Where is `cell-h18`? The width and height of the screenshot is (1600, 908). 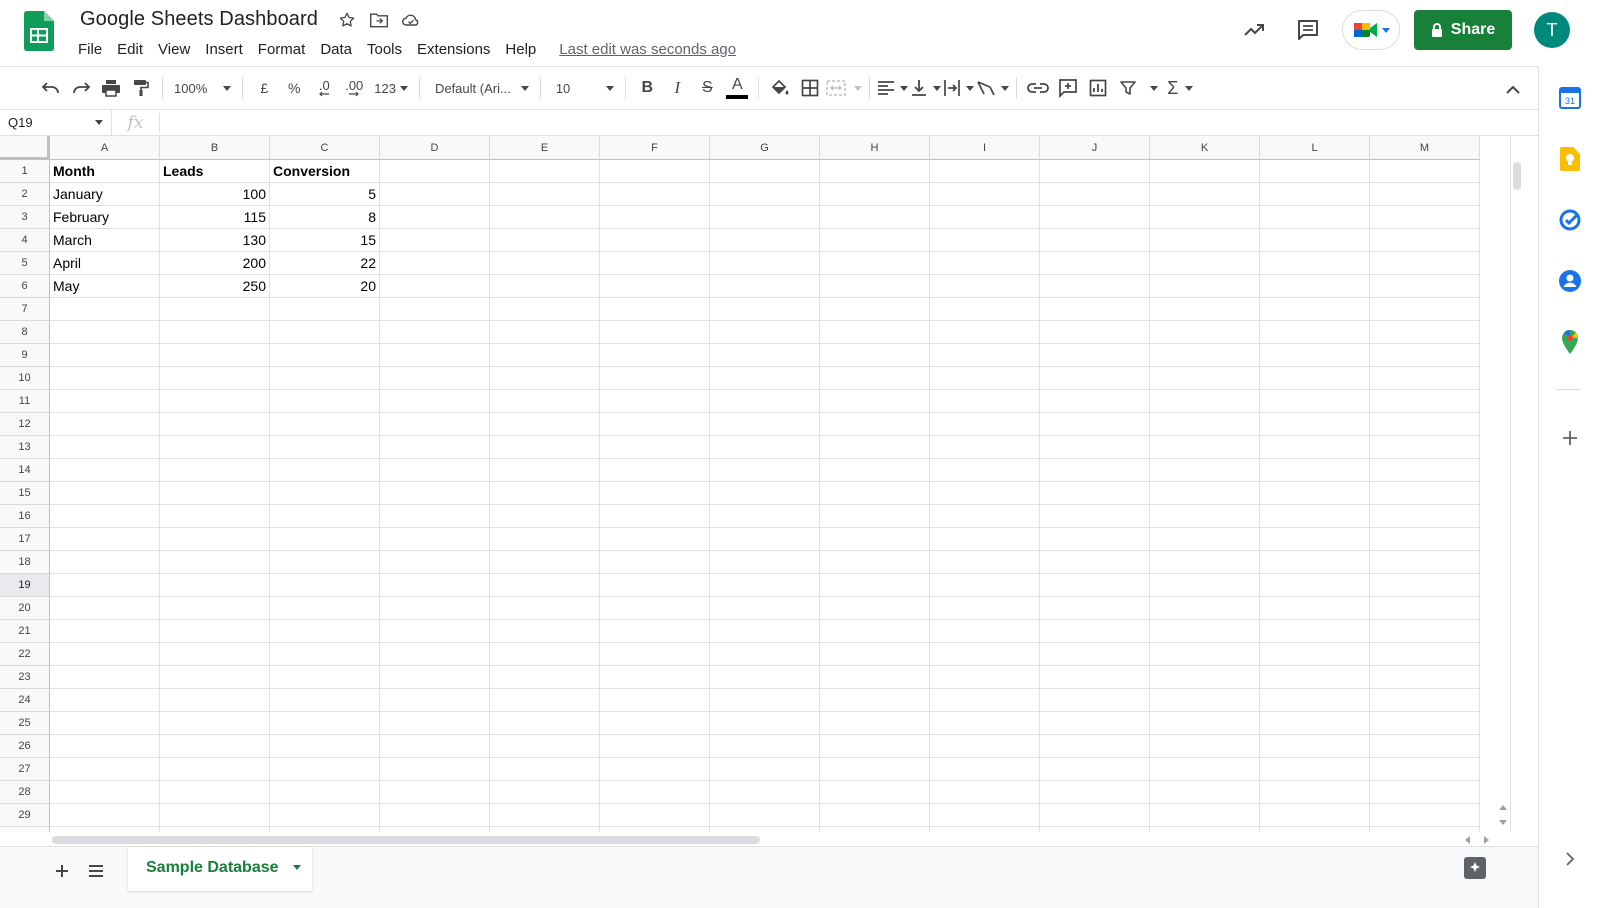 cell-h18 is located at coordinates (875, 562).